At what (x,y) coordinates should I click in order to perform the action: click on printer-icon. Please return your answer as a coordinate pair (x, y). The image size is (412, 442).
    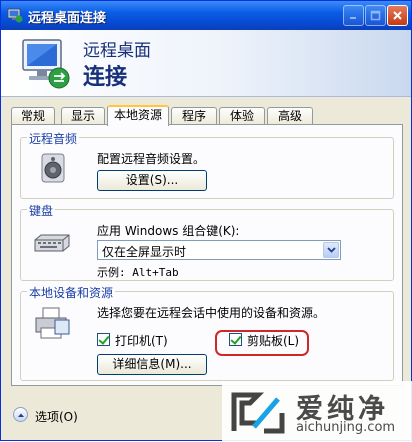
    Looking at the image, I should click on (52, 323).